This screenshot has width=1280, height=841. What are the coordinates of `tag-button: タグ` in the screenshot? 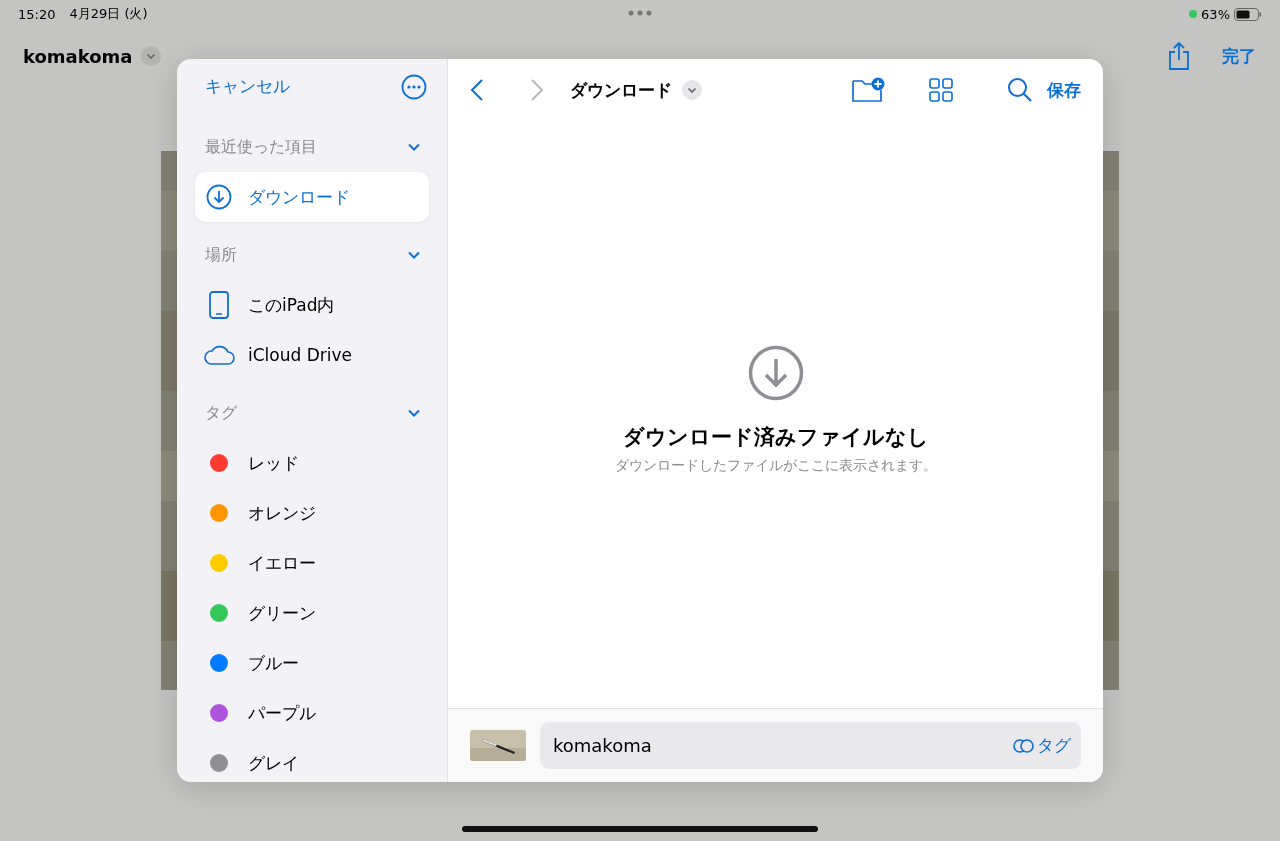 It's located at (1042, 745).